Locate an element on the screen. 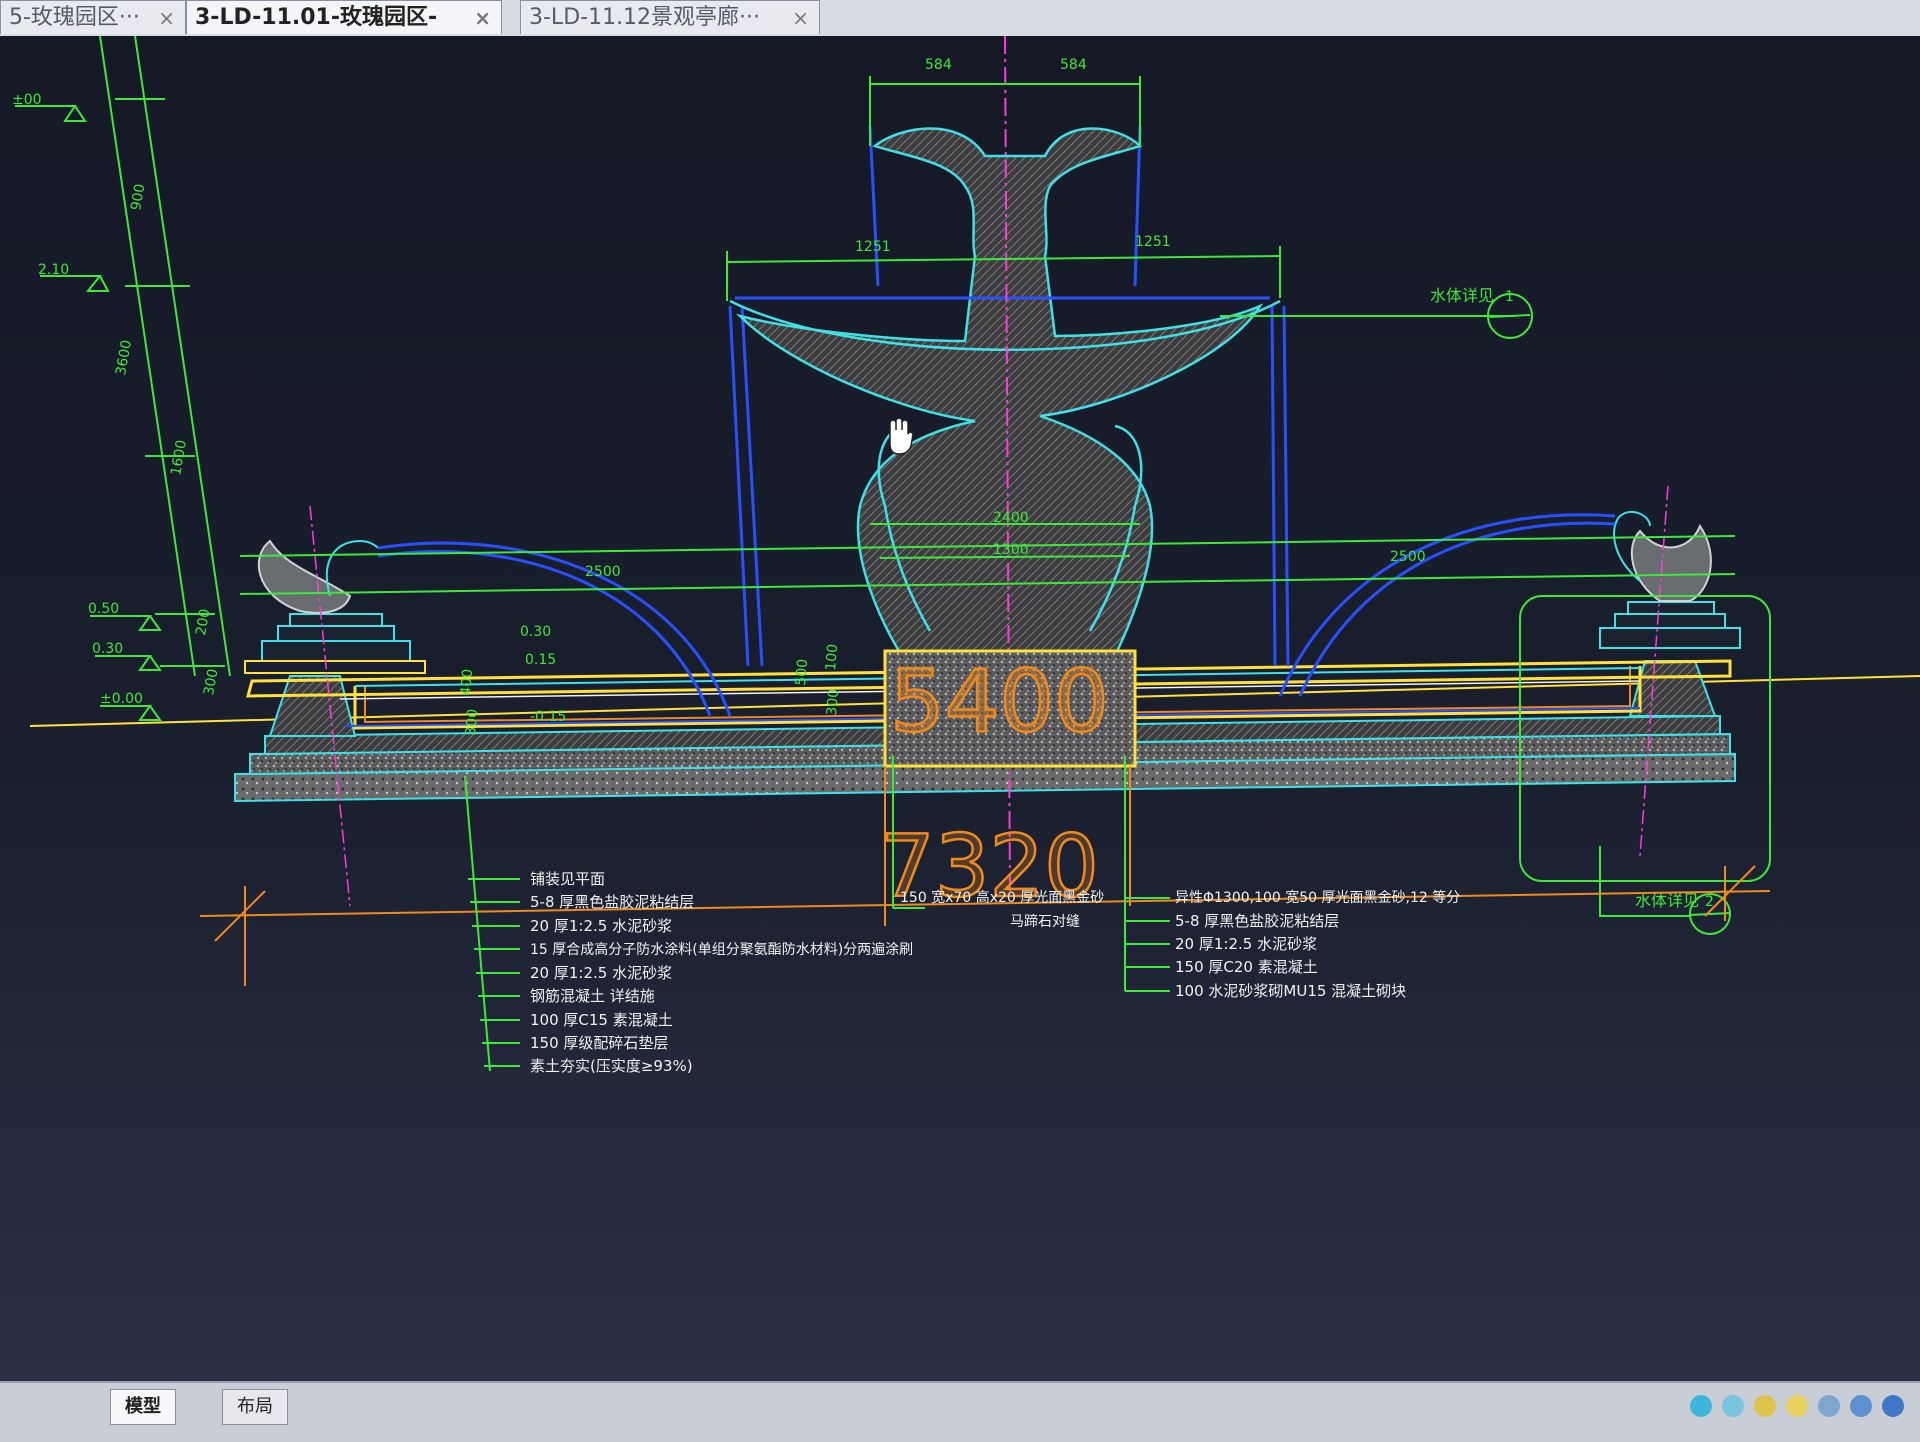  elevation-label: ±00 is located at coordinates (27, 100).